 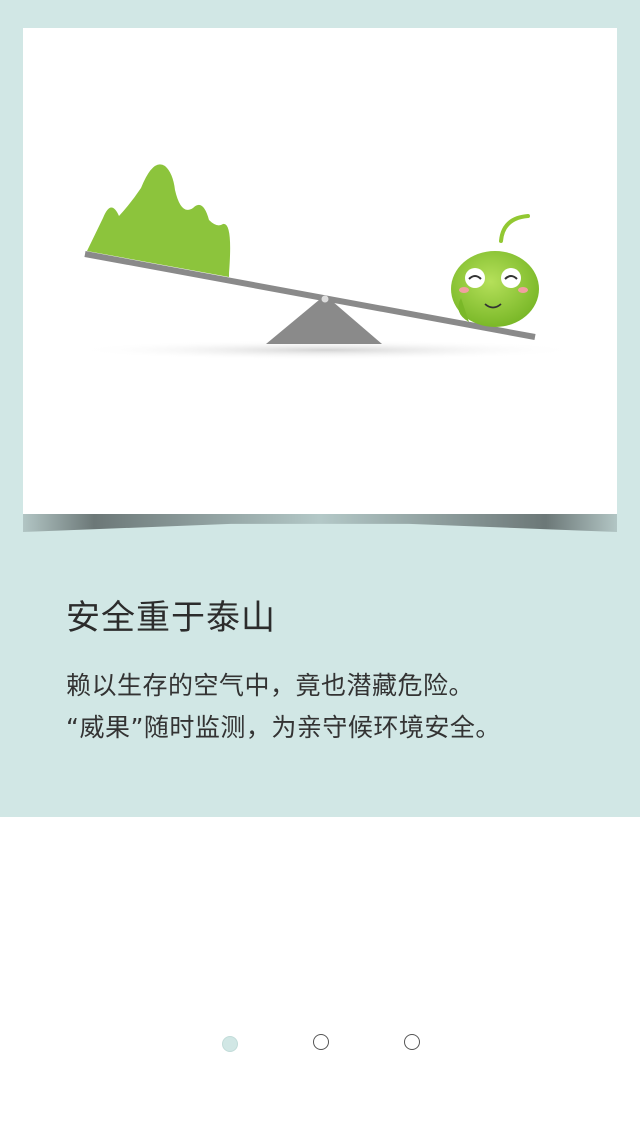 What do you see at coordinates (327, 262) in the screenshot?
I see `seesaw-illustration` at bounding box center [327, 262].